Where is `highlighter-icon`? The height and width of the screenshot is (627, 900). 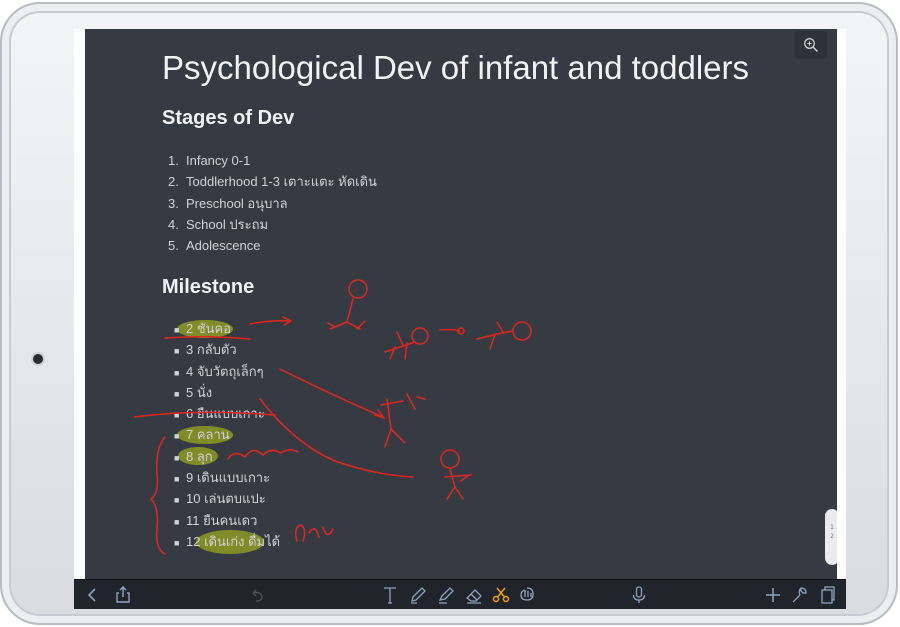
highlighter-icon is located at coordinates (446, 595).